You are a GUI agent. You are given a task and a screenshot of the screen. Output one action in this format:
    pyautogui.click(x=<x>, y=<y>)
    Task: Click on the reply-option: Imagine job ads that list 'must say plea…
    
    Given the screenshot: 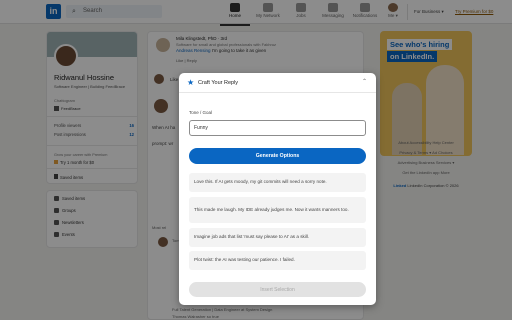 What is the action you would take?
    pyautogui.click(x=277, y=237)
    